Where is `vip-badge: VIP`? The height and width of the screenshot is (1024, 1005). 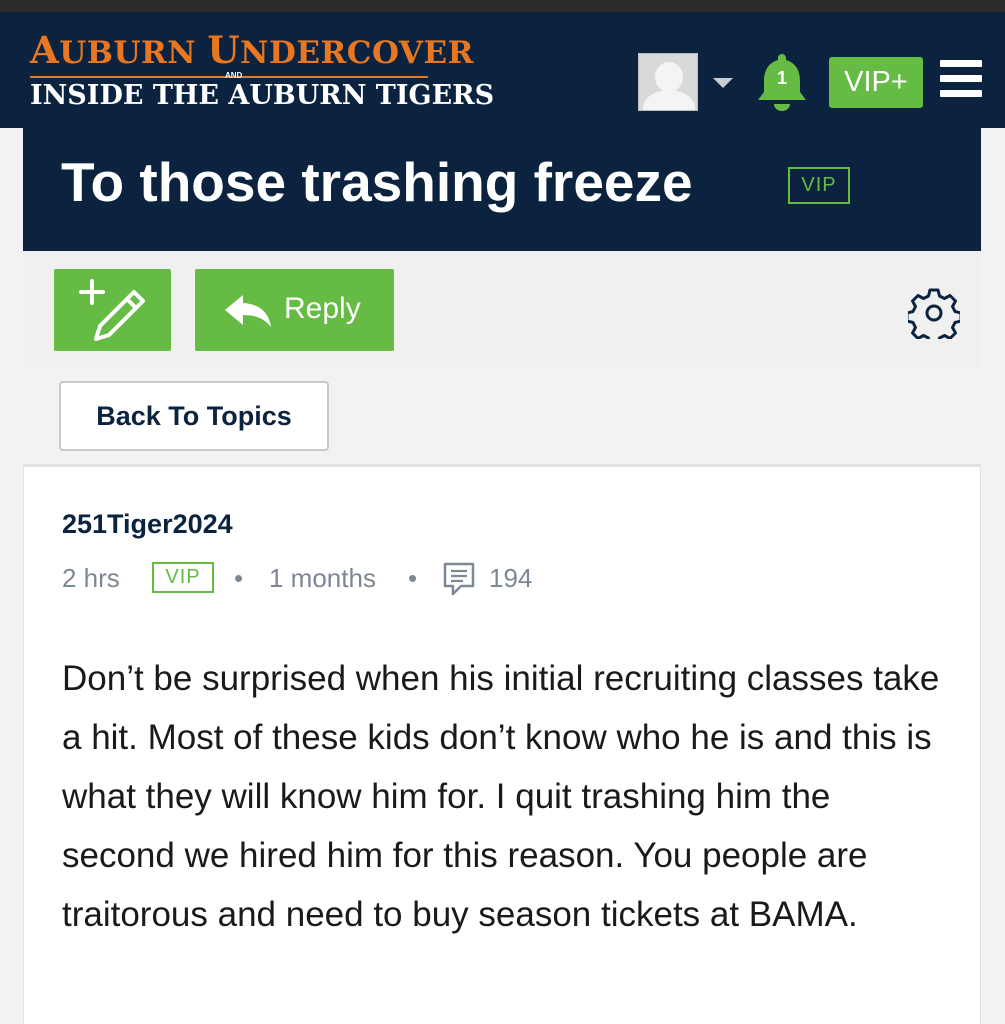 vip-badge: VIP is located at coordinates (819, 185).